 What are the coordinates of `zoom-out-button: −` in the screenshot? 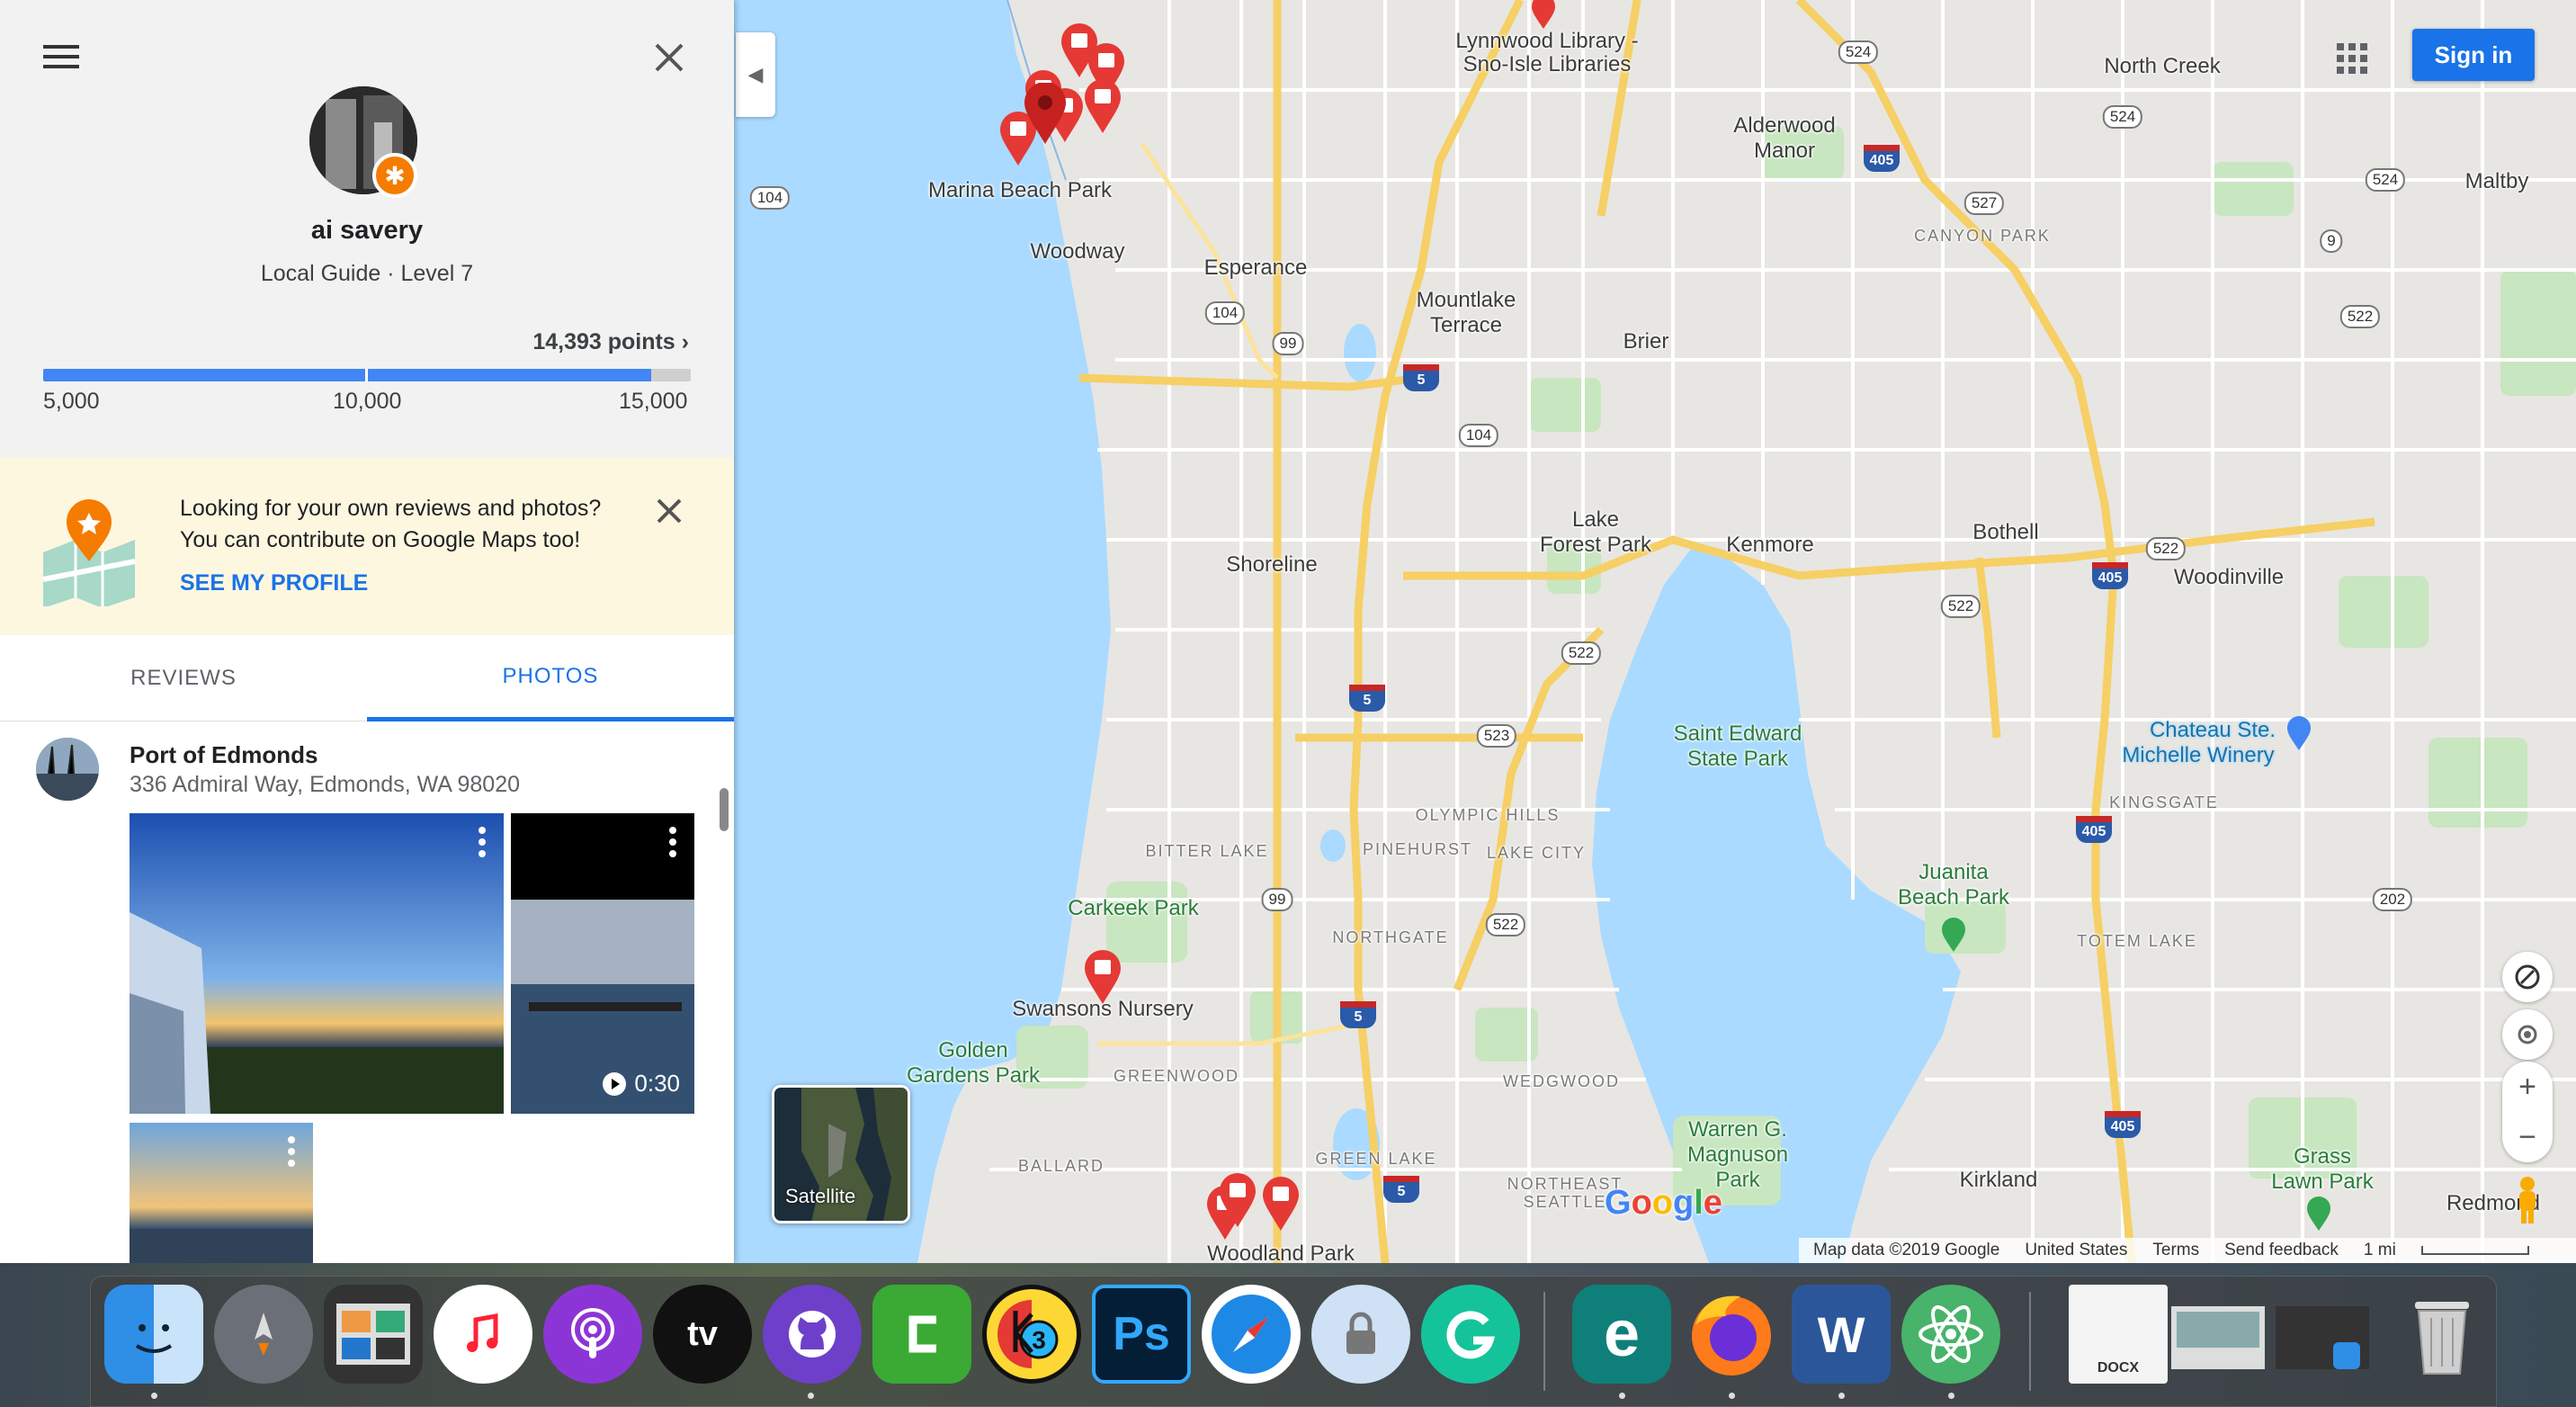 It's located at (2527, 1137).